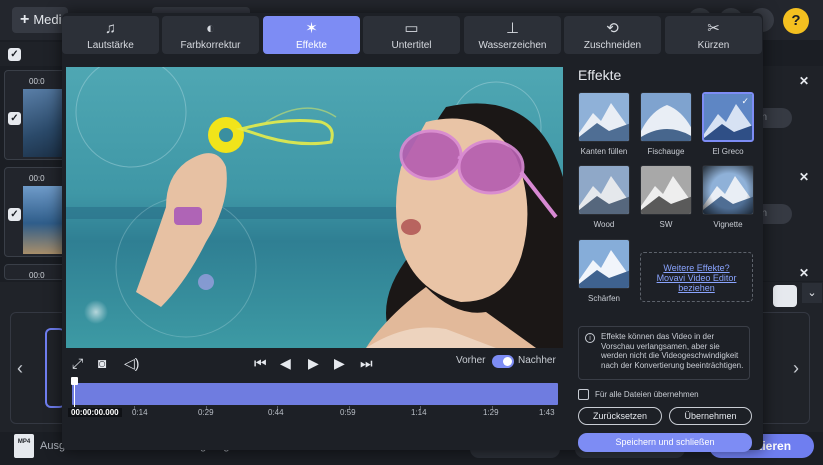 This screenshot has height=465, width=823. What do you see at coordinates (276, 412) in the screenshot?
I see `tick-label: 0:44` at bounding box center [276, 412].